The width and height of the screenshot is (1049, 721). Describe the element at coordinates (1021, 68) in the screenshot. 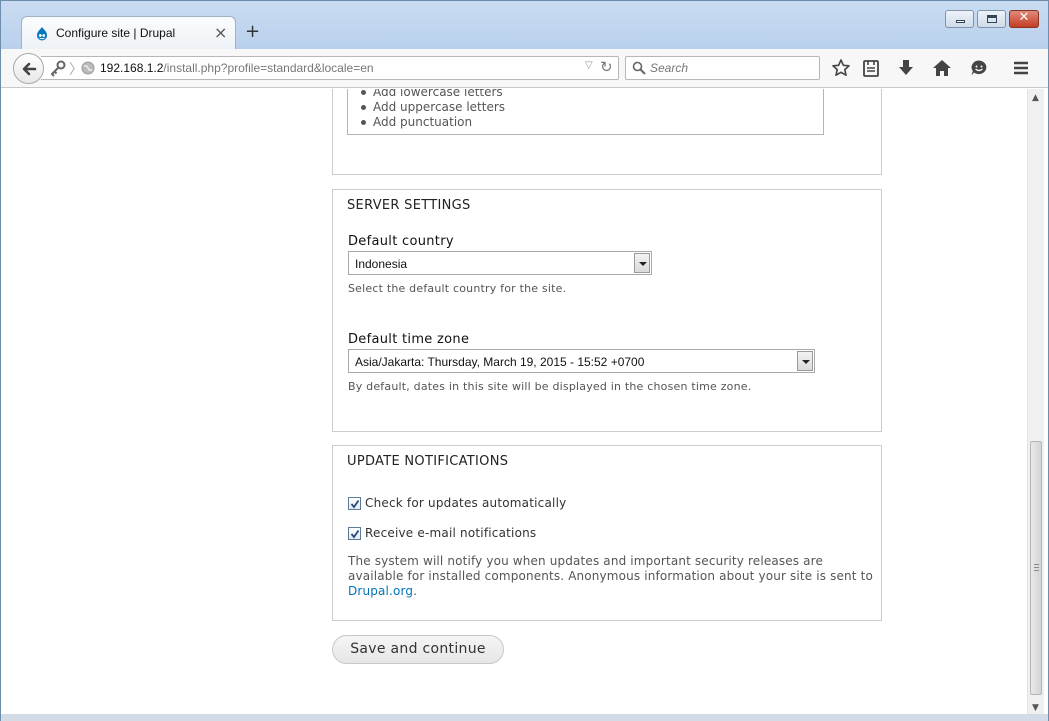

I see `menu-icon` at that location.